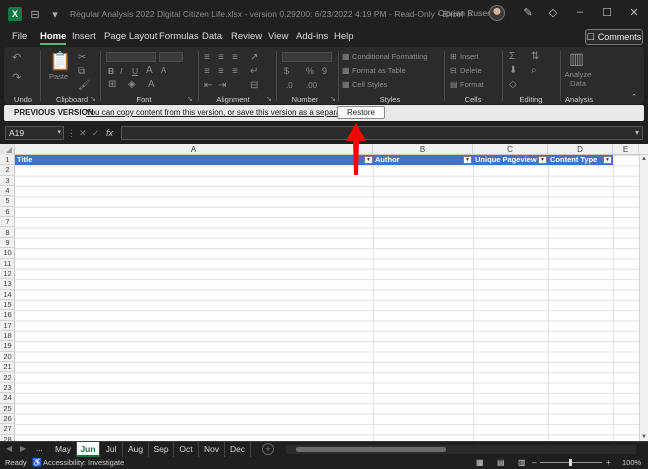 Image resolution: width=648 pixels, height=469 pixels. I want to click on row-header: 26, so click(7, 419).